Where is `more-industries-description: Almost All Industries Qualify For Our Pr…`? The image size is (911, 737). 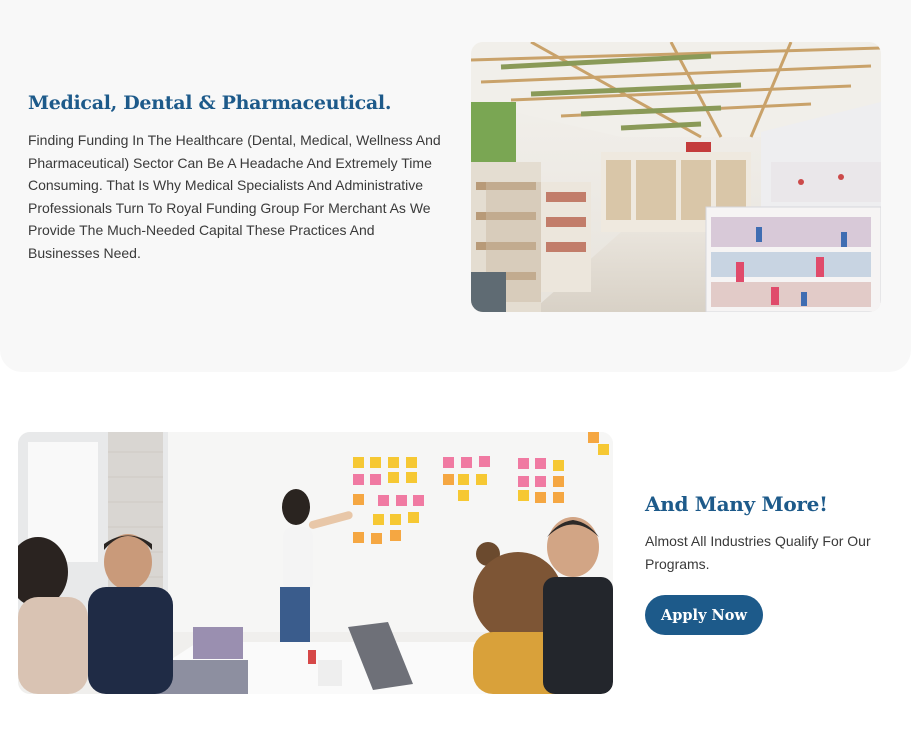 more-industries-description: Almost All Industries Qualify For Our Pr… is located at coordinates (758, 552).